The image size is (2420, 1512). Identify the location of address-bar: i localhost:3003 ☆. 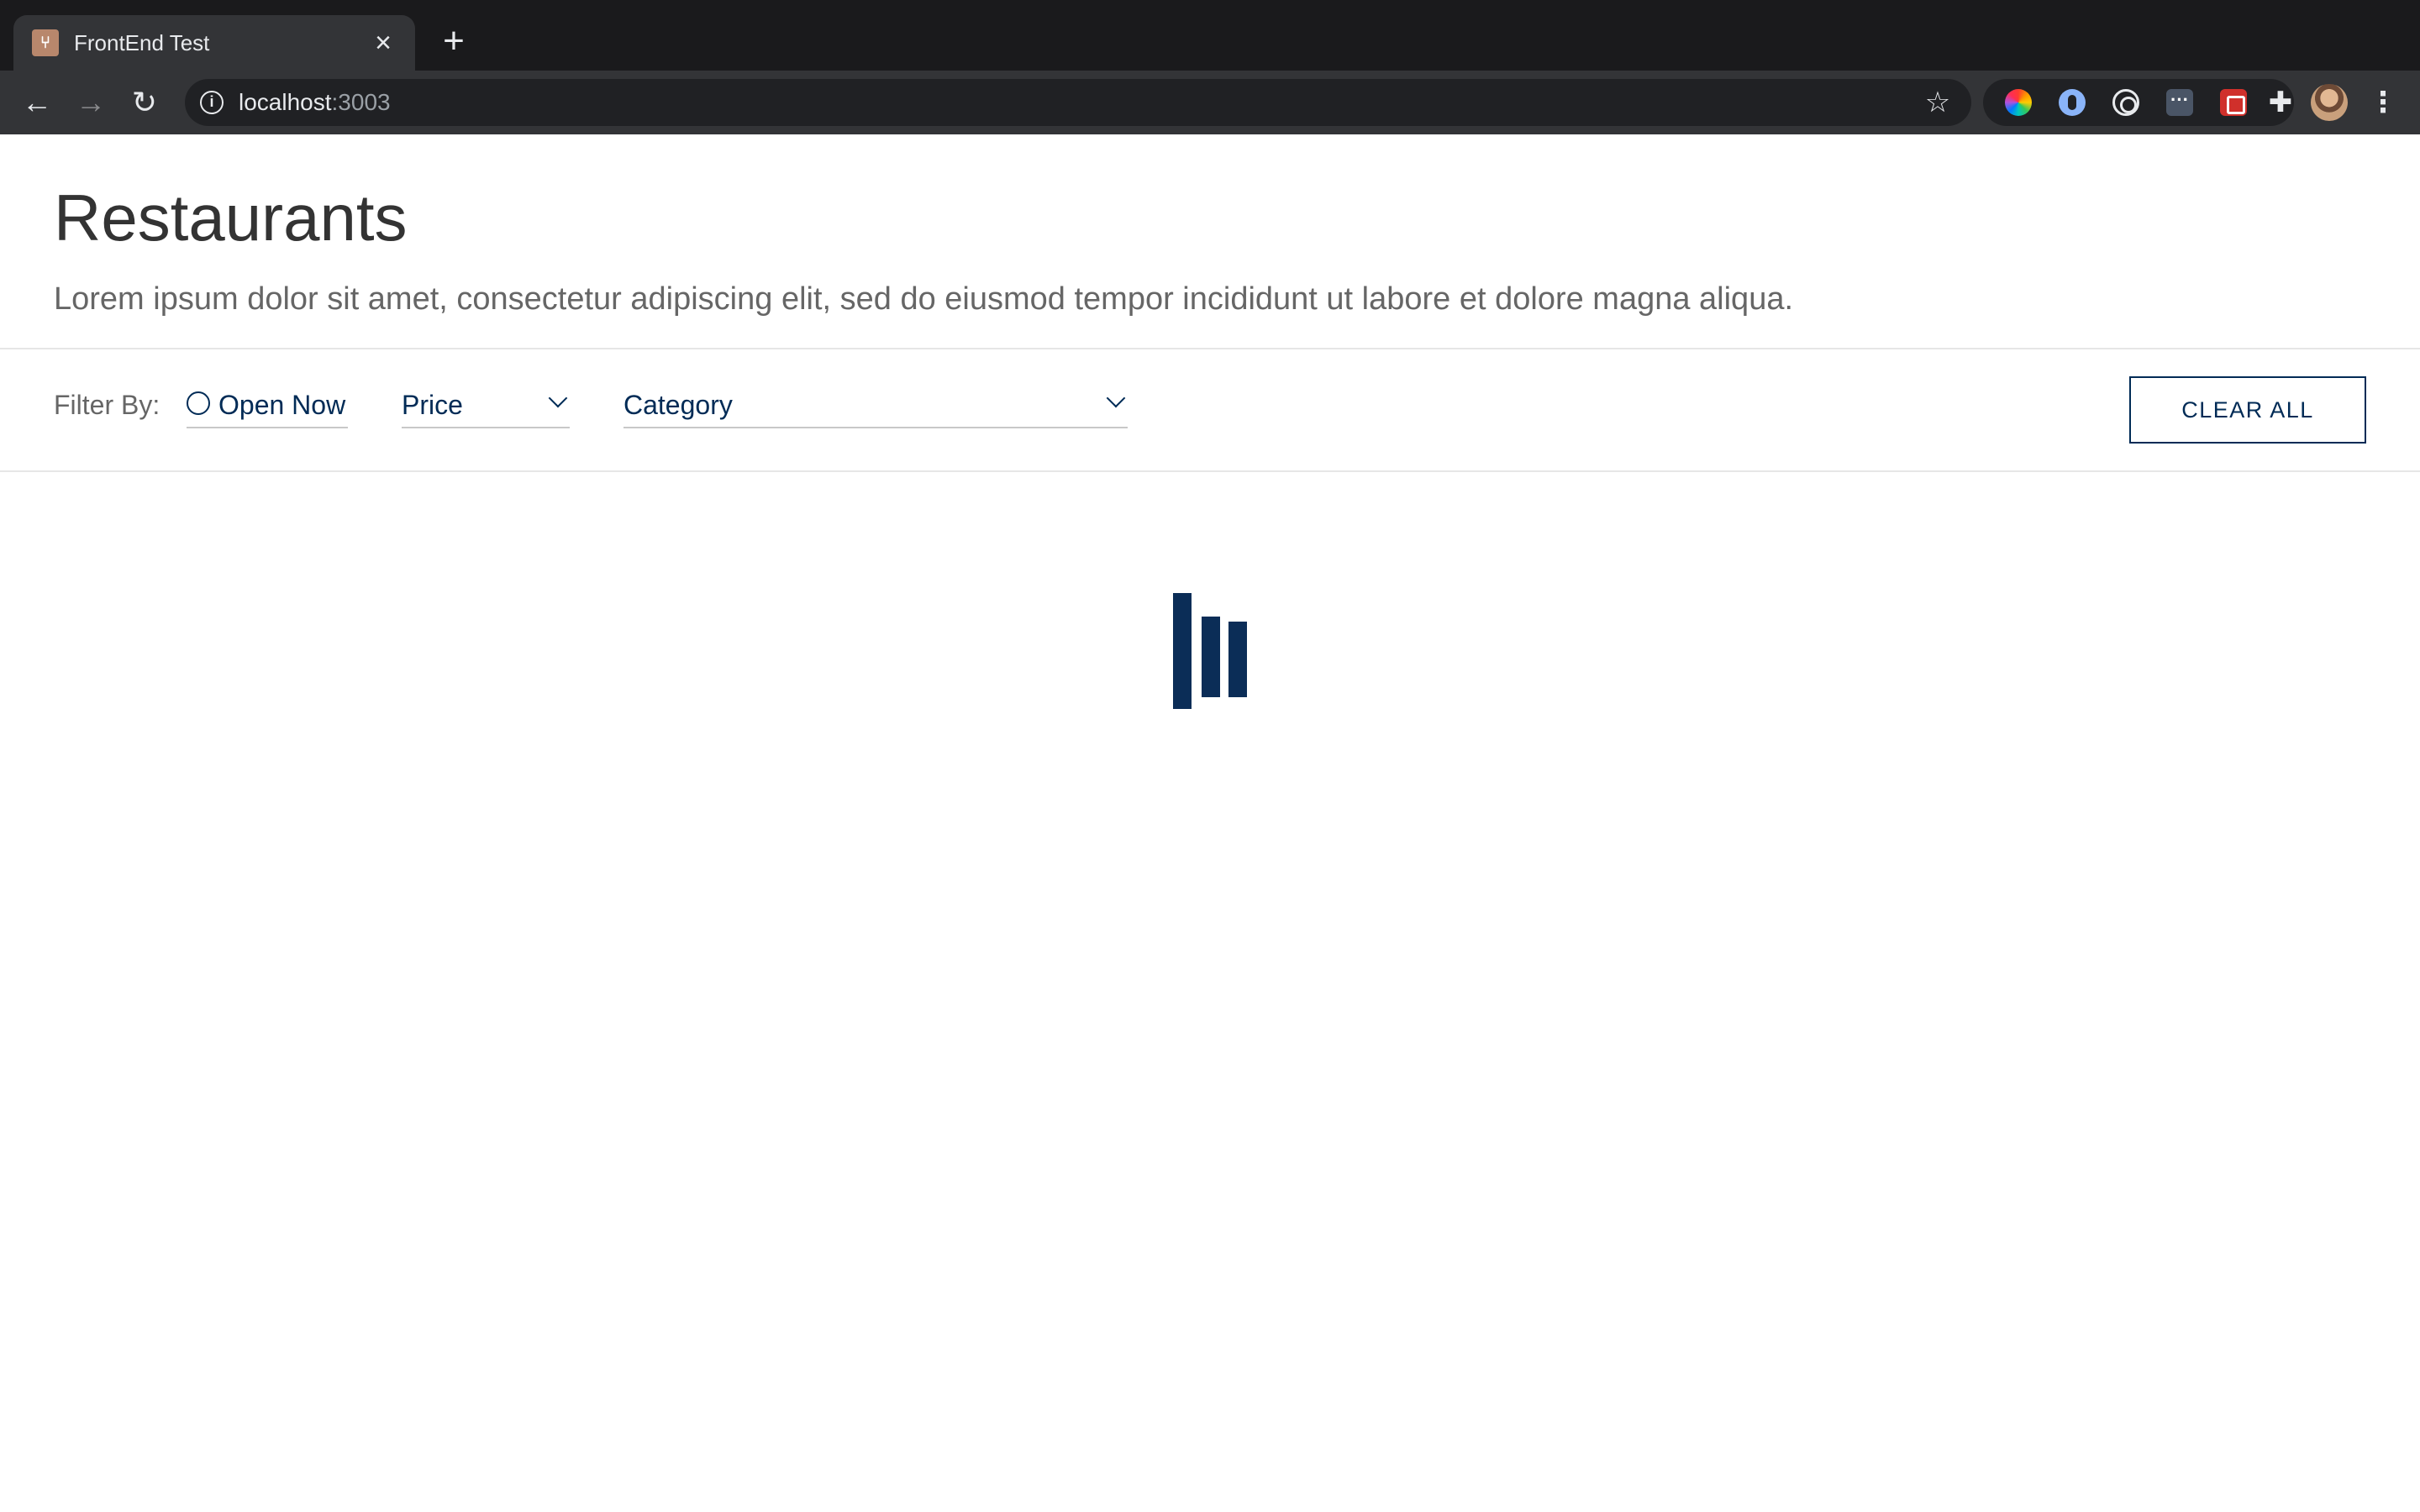
(1078, 102).